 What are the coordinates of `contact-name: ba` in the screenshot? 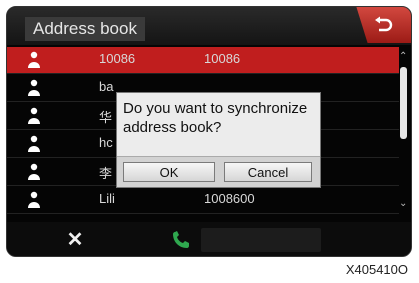 It's located at (106, 86).